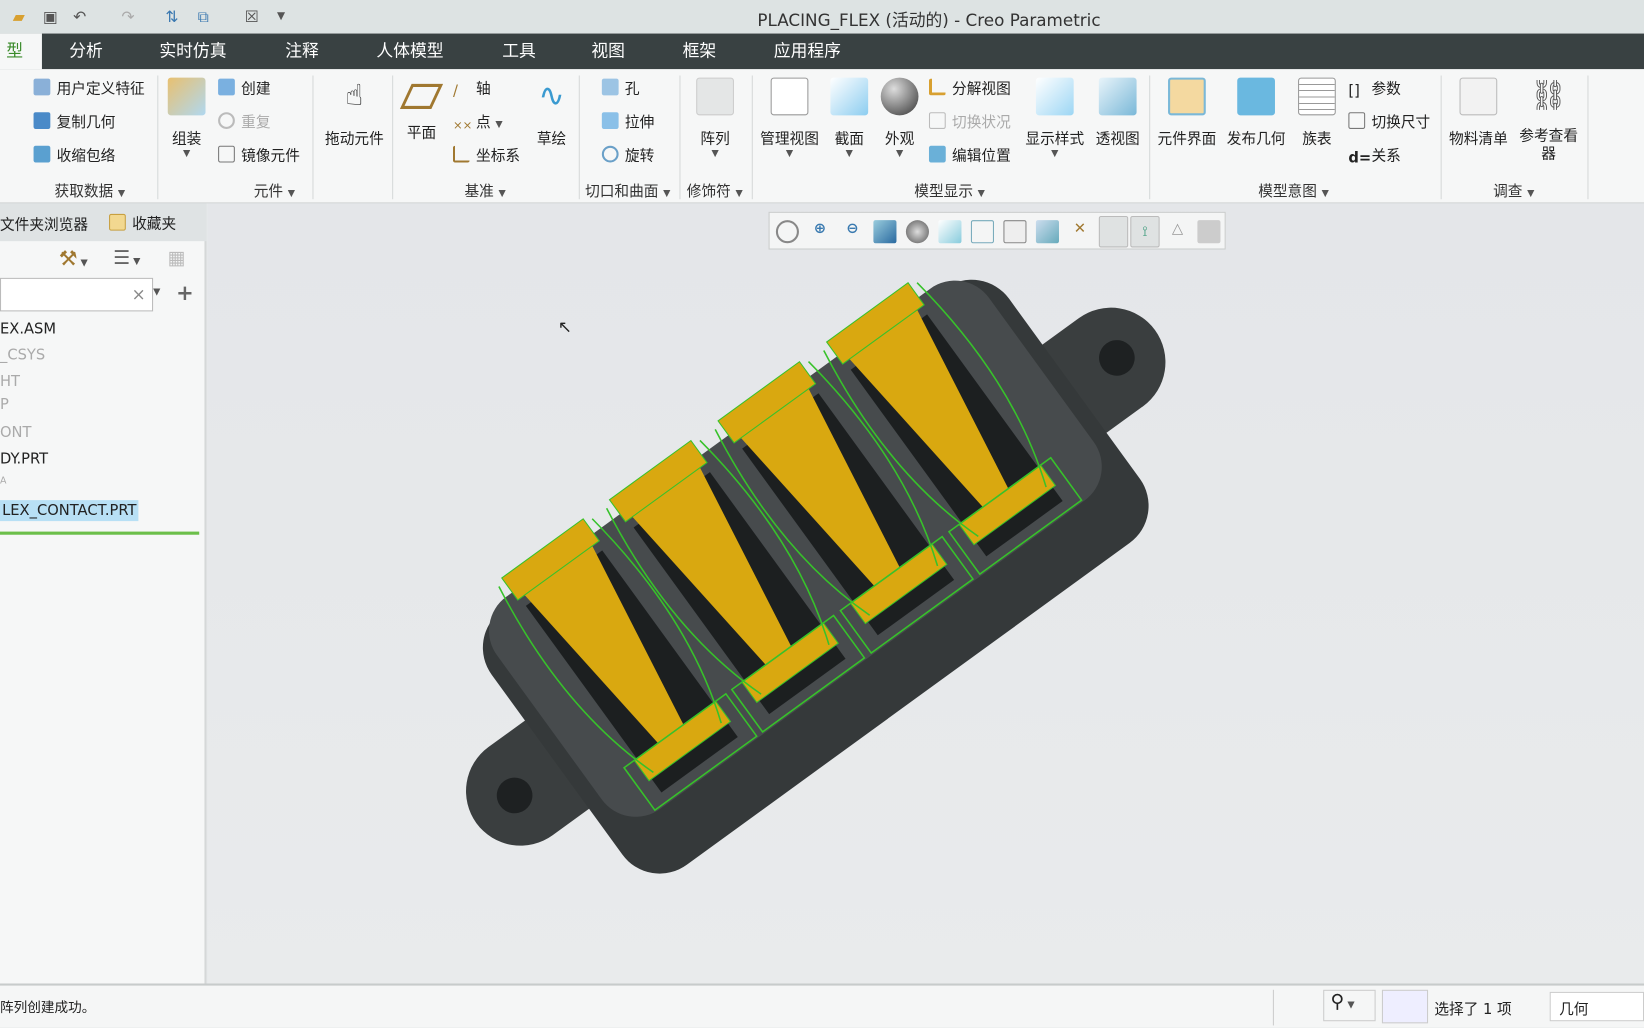 The width and height of the screenshot is (1644, 1028). Describe the element at coordinates (421, 110) in the screenshot. I see `plane-button: 平面` at that location.